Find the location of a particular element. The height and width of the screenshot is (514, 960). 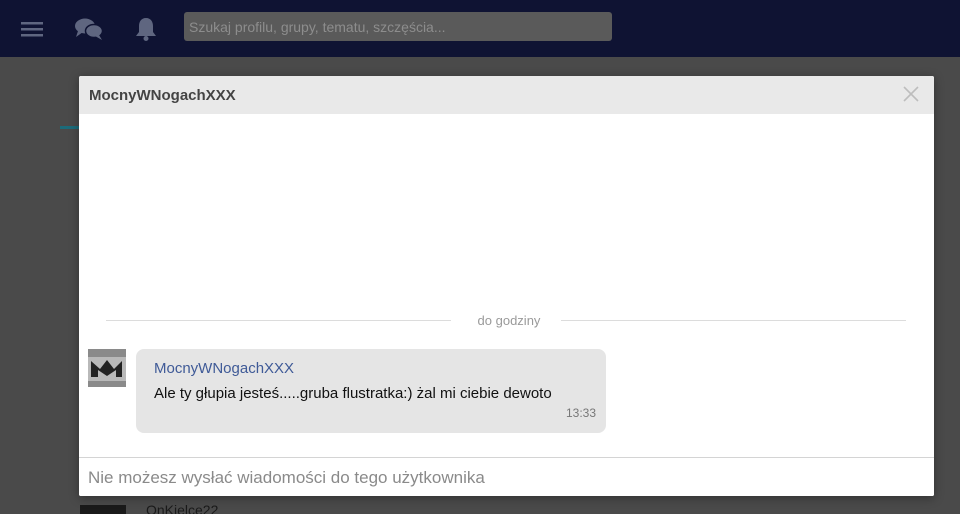

search-input is located at coordinates (400, 26).